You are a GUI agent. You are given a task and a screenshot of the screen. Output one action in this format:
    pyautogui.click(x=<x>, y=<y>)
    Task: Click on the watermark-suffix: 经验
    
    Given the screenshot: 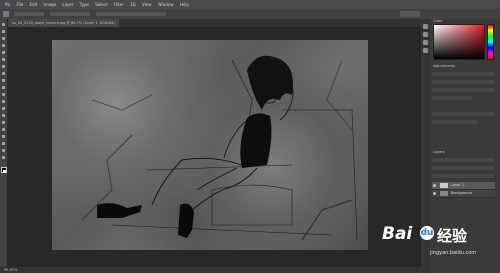 What is the action you would take?
    pyautogui.click(x=452, y=236)
    